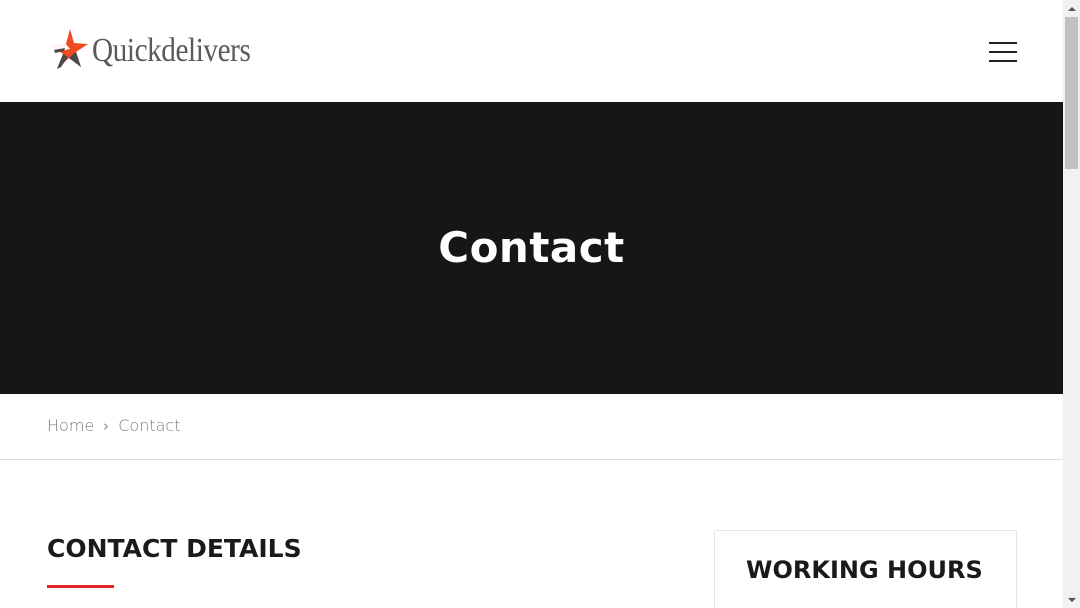 The image size is (1080, 608). Describe the element at coordinates (1071, 304) in the screenshot. I see `vertical-scrollbar` at that location.